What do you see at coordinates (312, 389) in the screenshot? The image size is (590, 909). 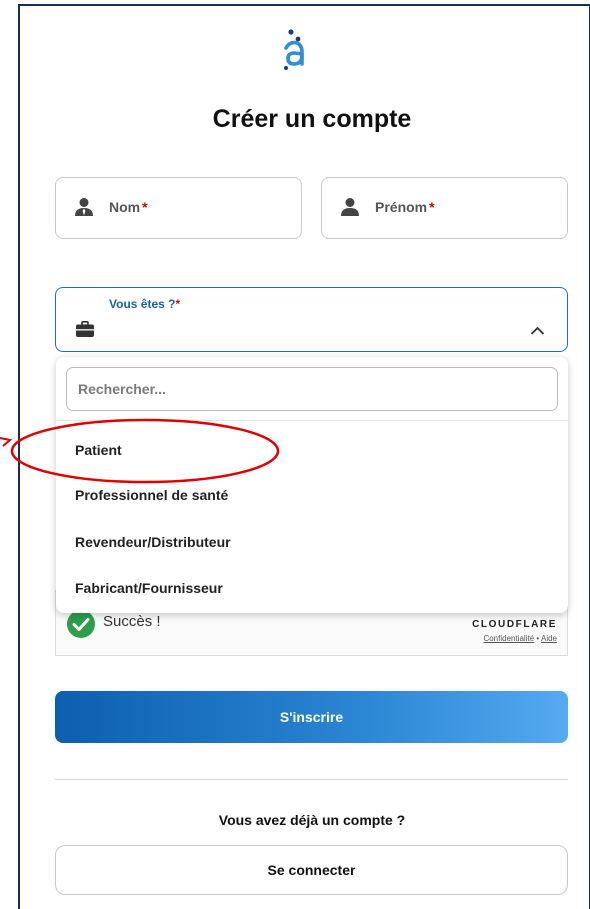 I see `dropdown-search-input` at bounding box center [312, 389].